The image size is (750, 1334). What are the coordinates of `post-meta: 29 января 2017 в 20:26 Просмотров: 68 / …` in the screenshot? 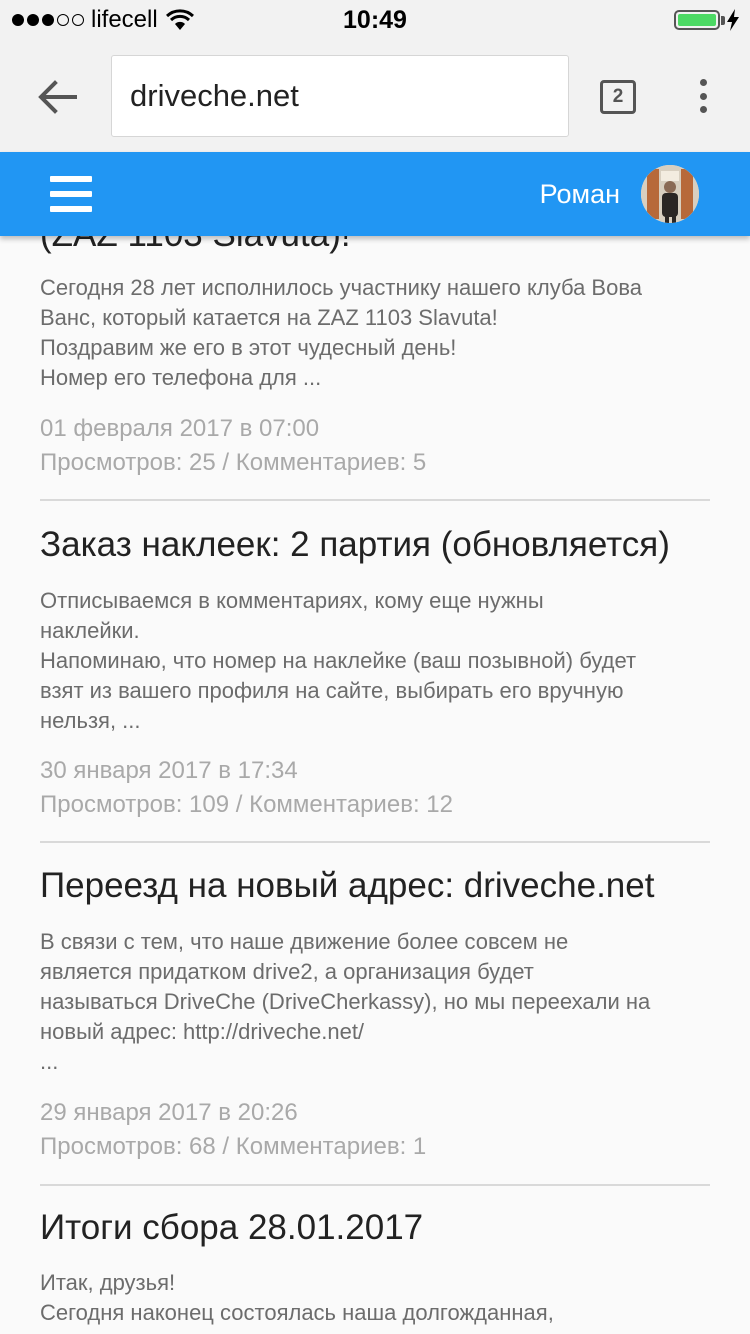 It's located at (375, 1130).